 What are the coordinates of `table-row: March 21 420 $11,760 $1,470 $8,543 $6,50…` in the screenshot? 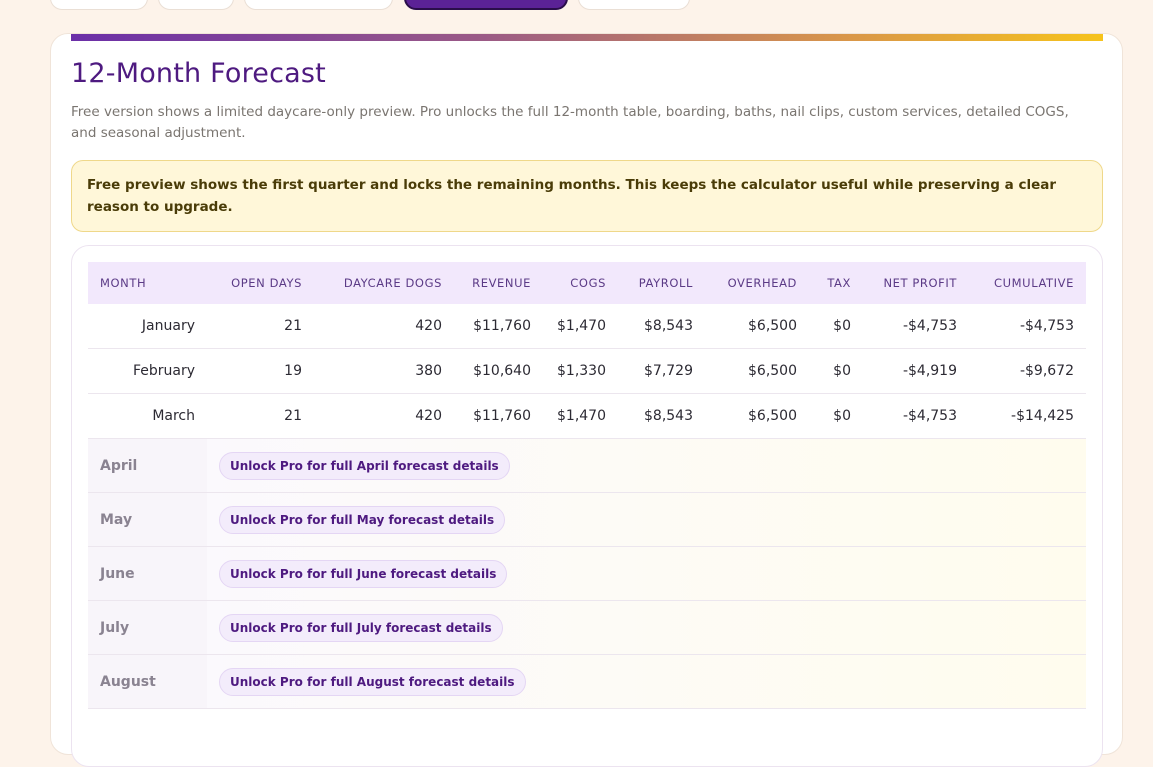 It's located at (587, 416).